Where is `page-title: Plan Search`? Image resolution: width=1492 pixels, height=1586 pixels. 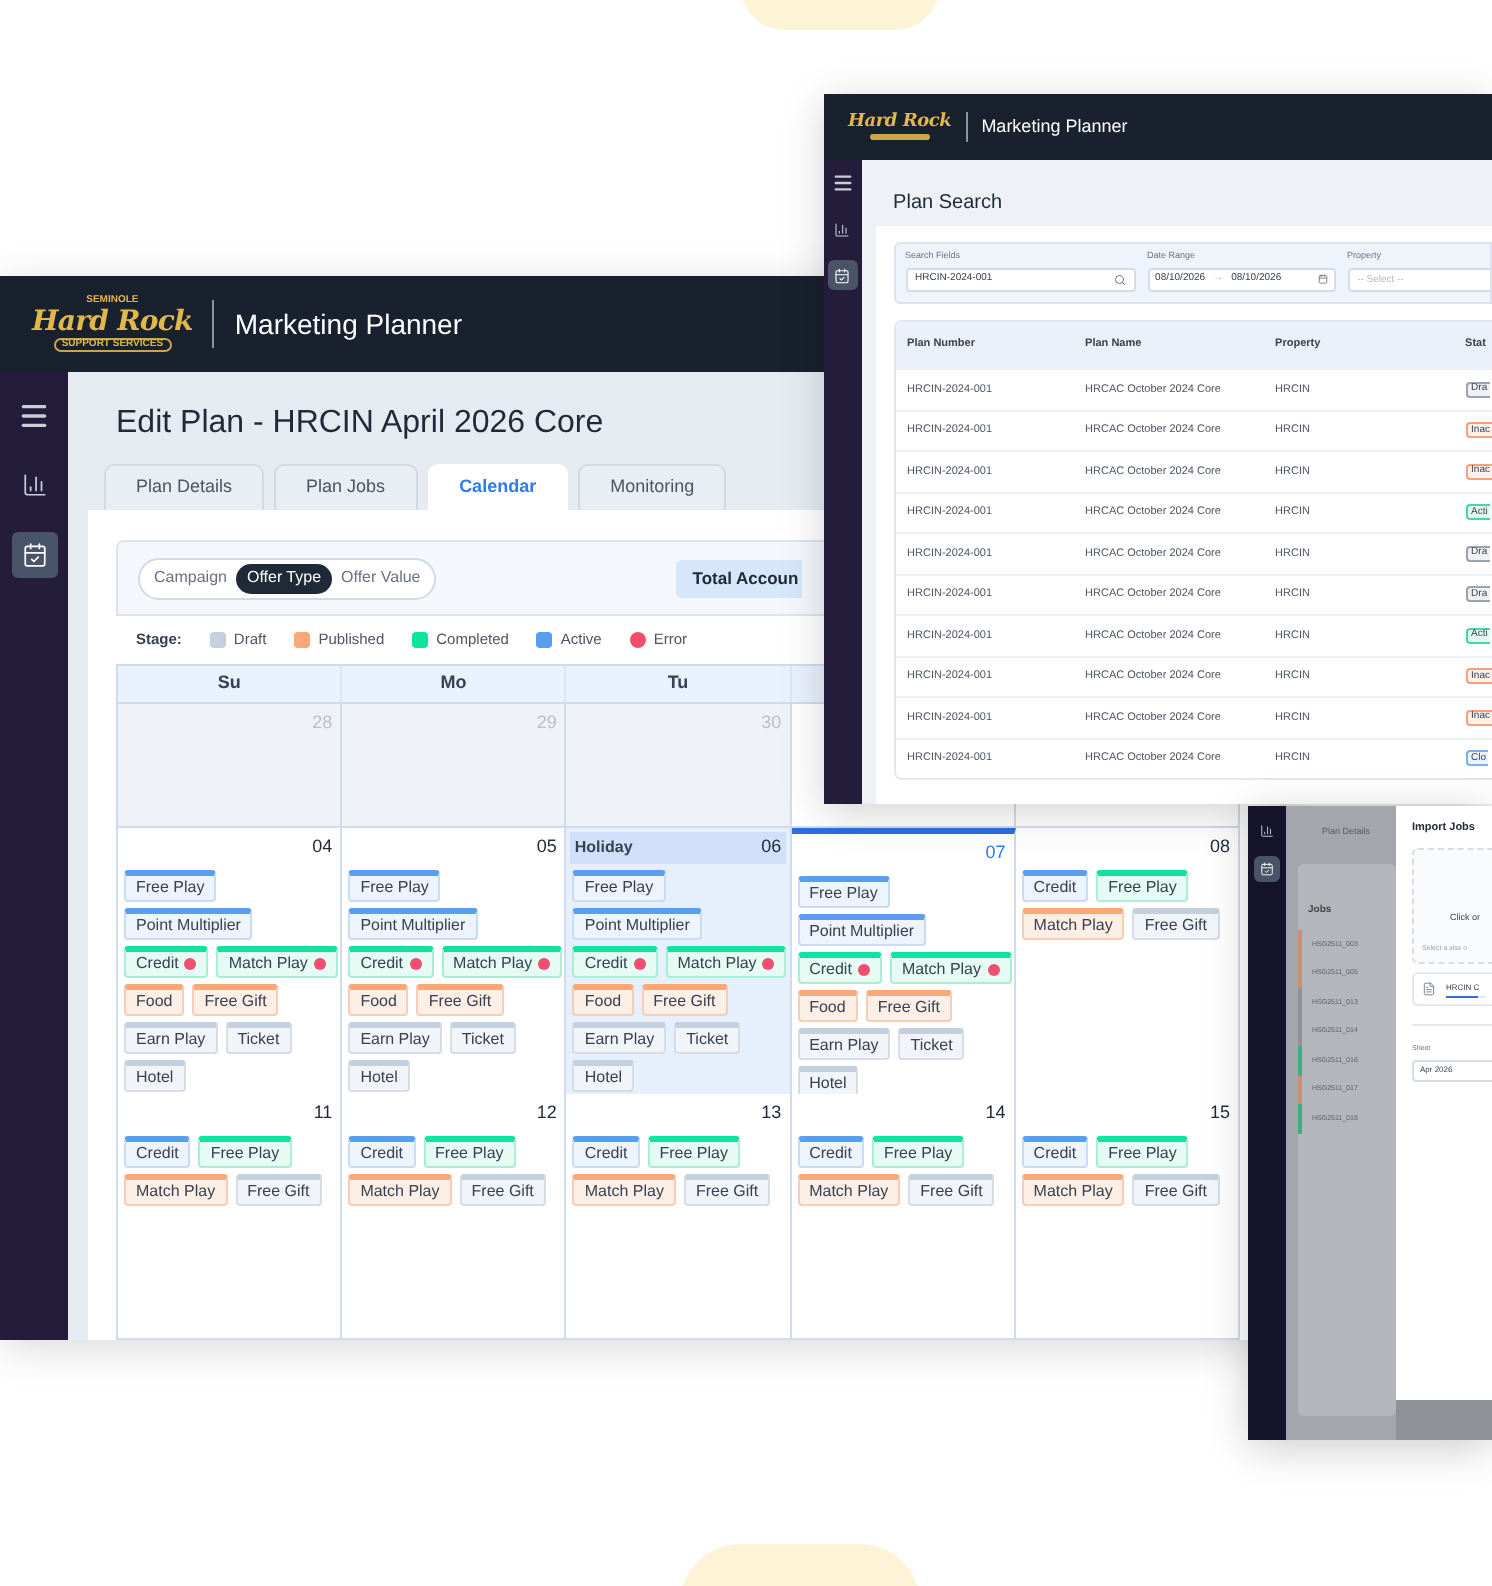
page-title: Plan Search is located at coordinates (948, 203).